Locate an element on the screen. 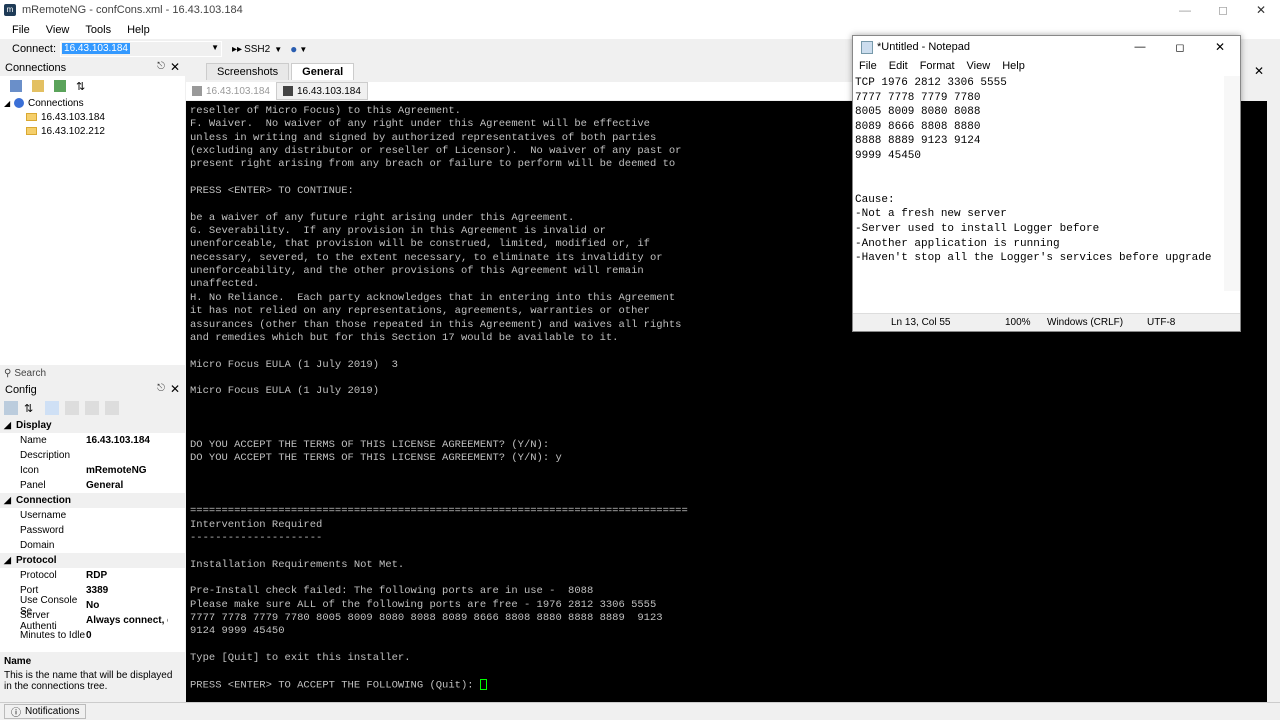 This screenshot has width=1280, height=720. prop-password: Password is located at coordinates (92, 530).